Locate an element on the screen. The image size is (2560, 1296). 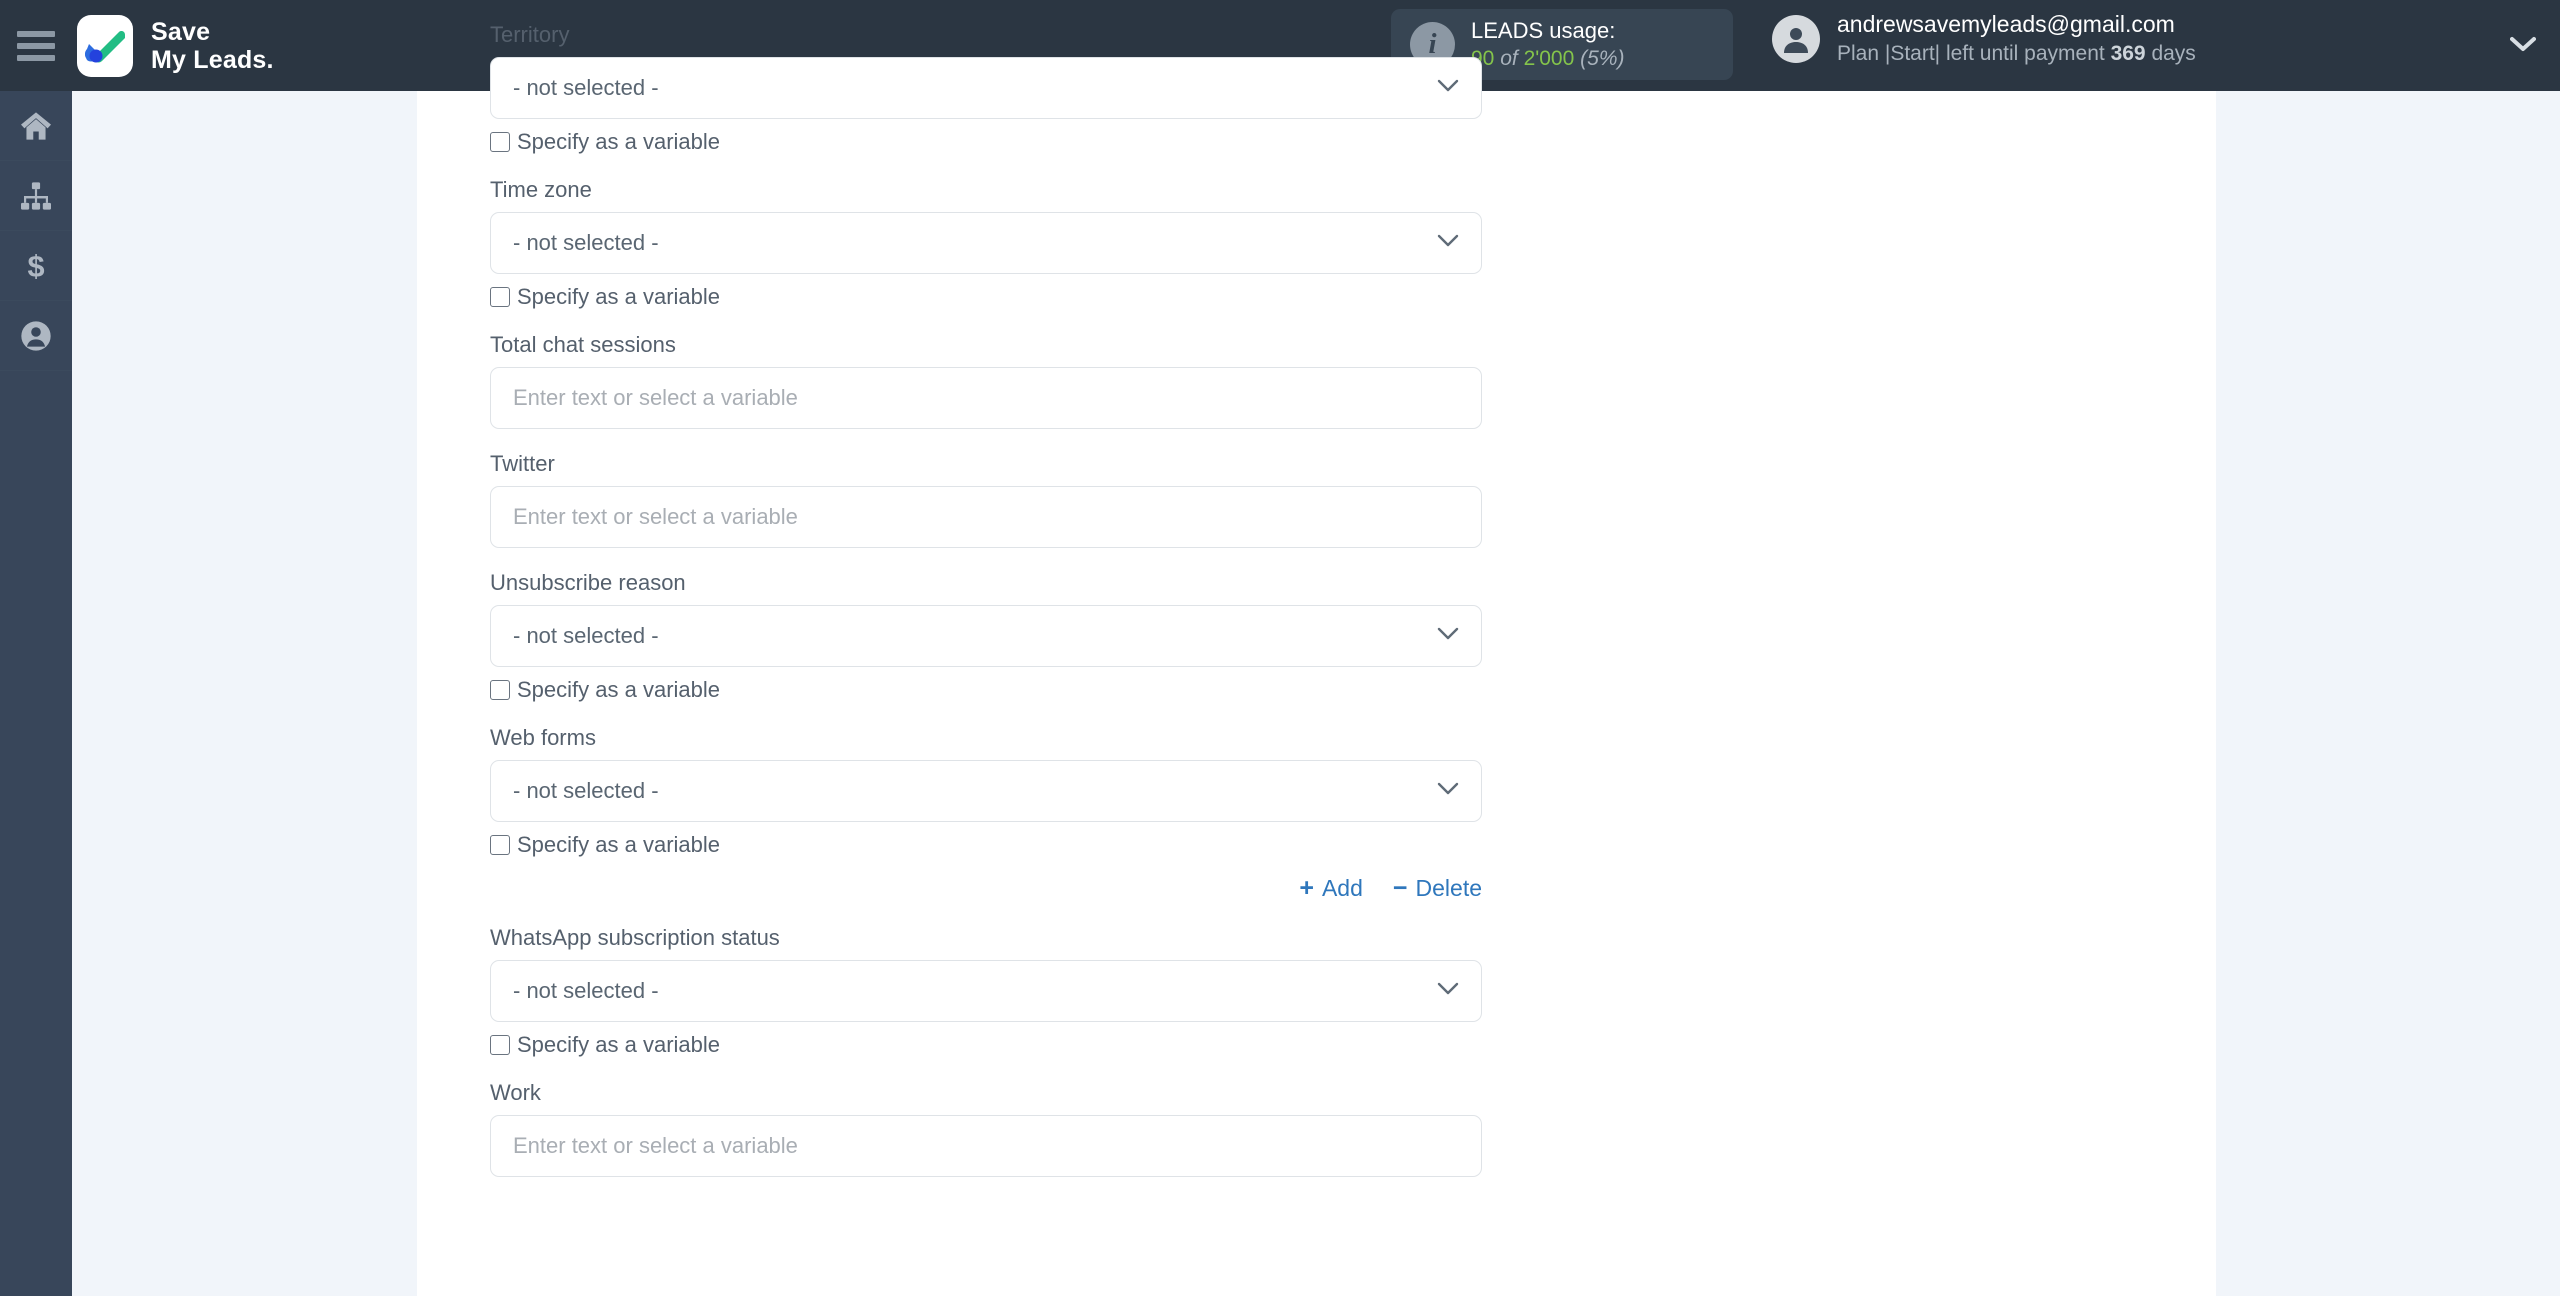
field-label: Total chat sessions is located at coordinates (583, 344).